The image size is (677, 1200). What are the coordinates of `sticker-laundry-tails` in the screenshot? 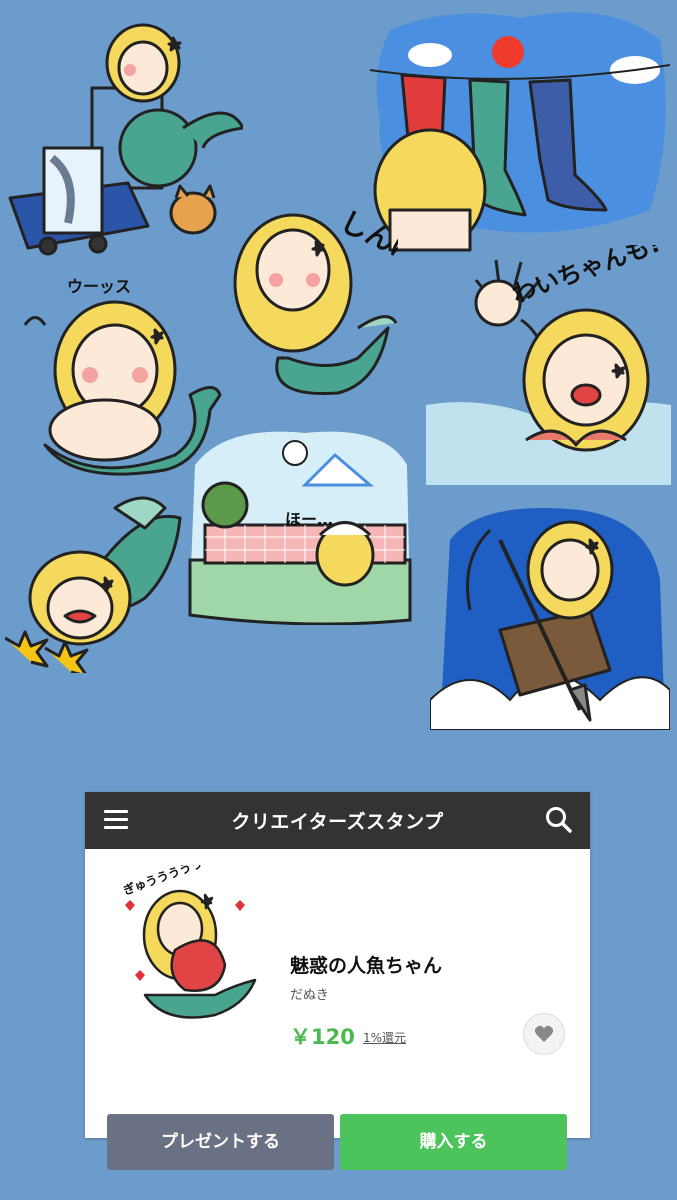 It's located at (520, 132).